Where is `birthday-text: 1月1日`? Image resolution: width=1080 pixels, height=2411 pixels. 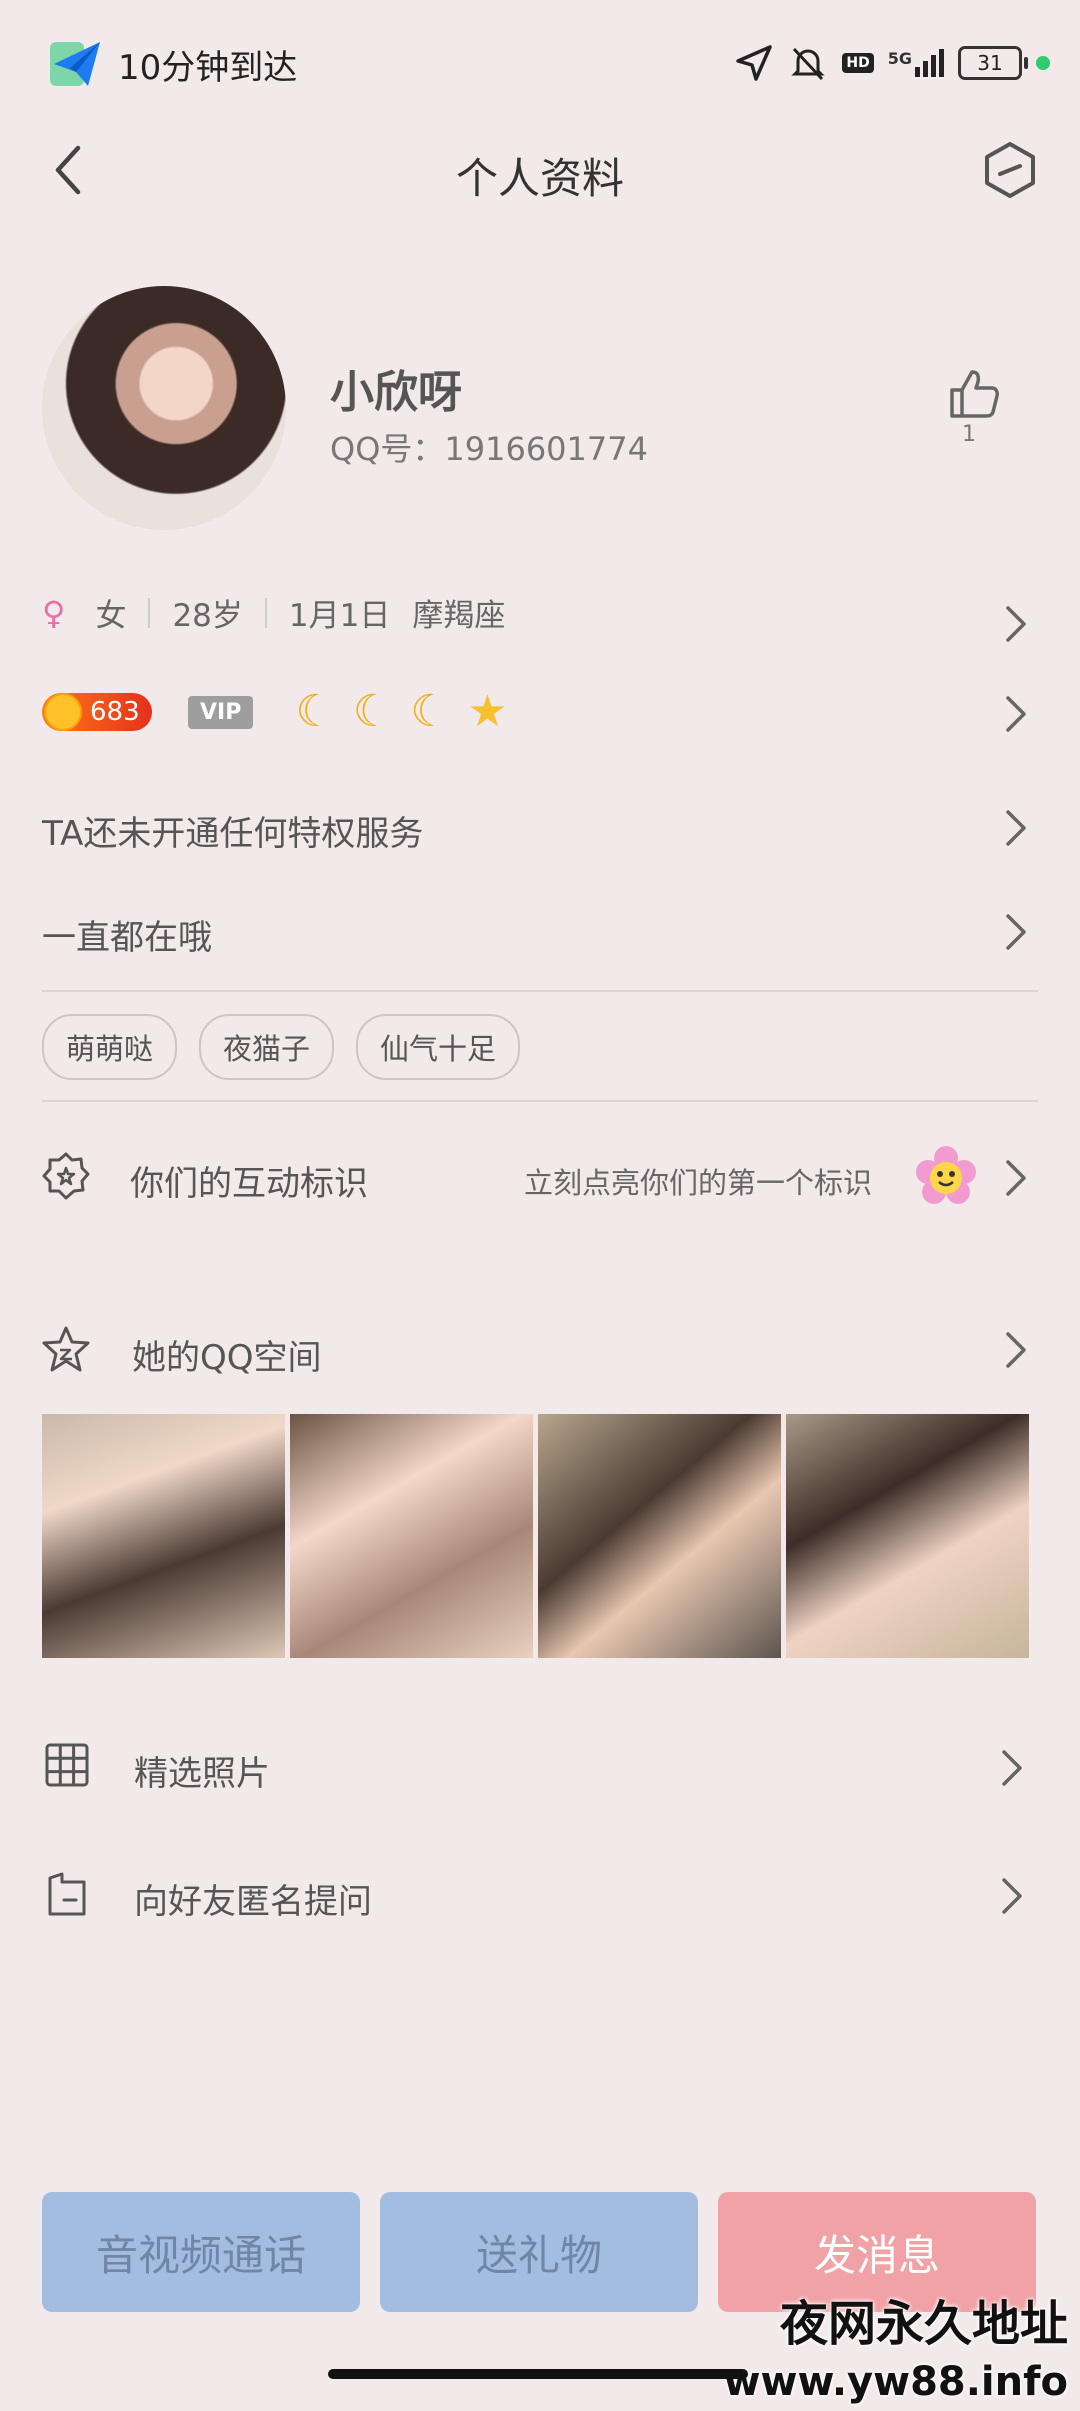
birthday-text: 1月1日 is located at coordinates (339, 616).